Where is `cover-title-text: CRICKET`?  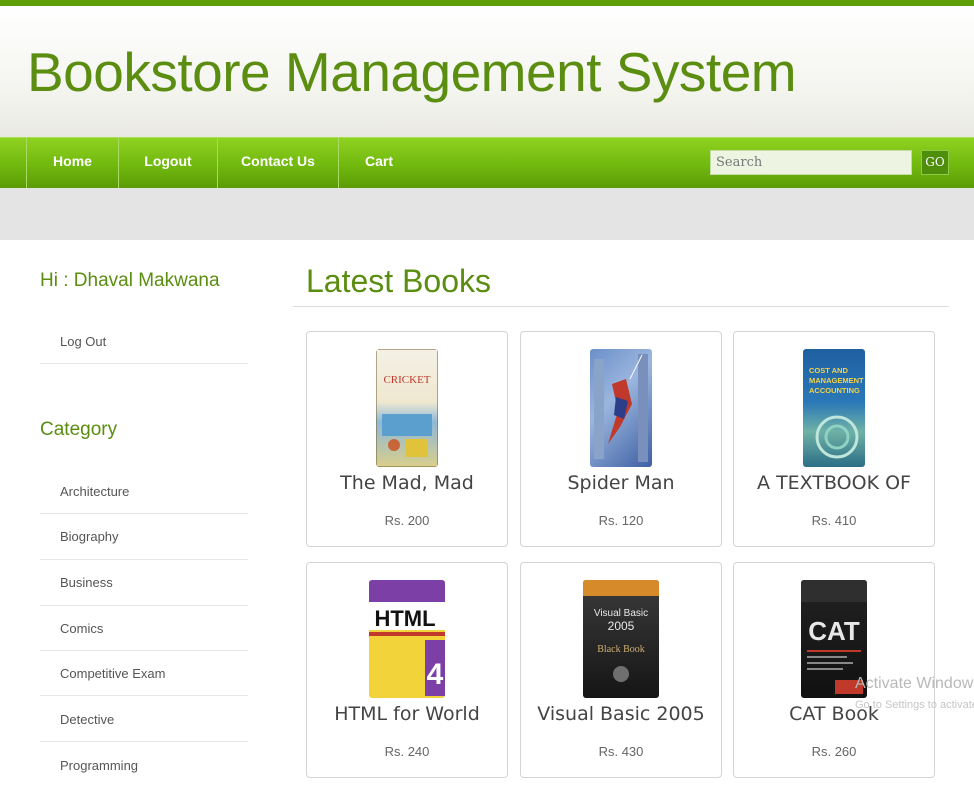 cover-title-text: CRICKET is located at coordinates (406, 380).